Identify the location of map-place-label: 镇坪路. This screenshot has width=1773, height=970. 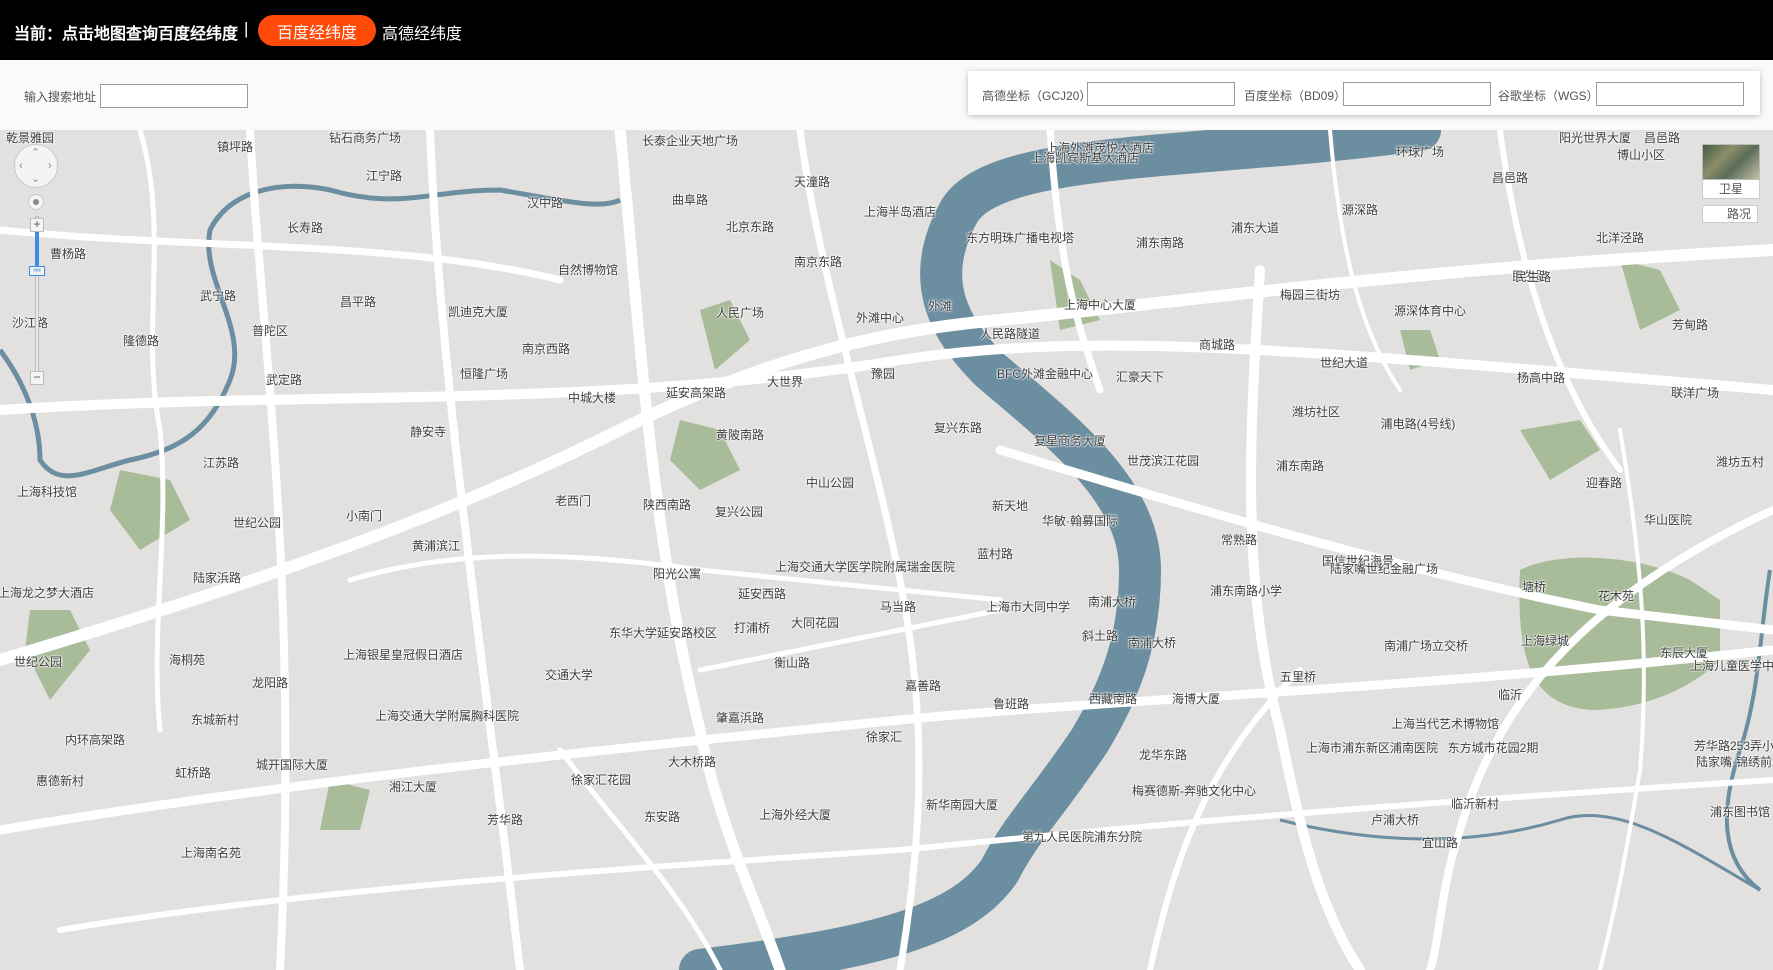
(235, 147).